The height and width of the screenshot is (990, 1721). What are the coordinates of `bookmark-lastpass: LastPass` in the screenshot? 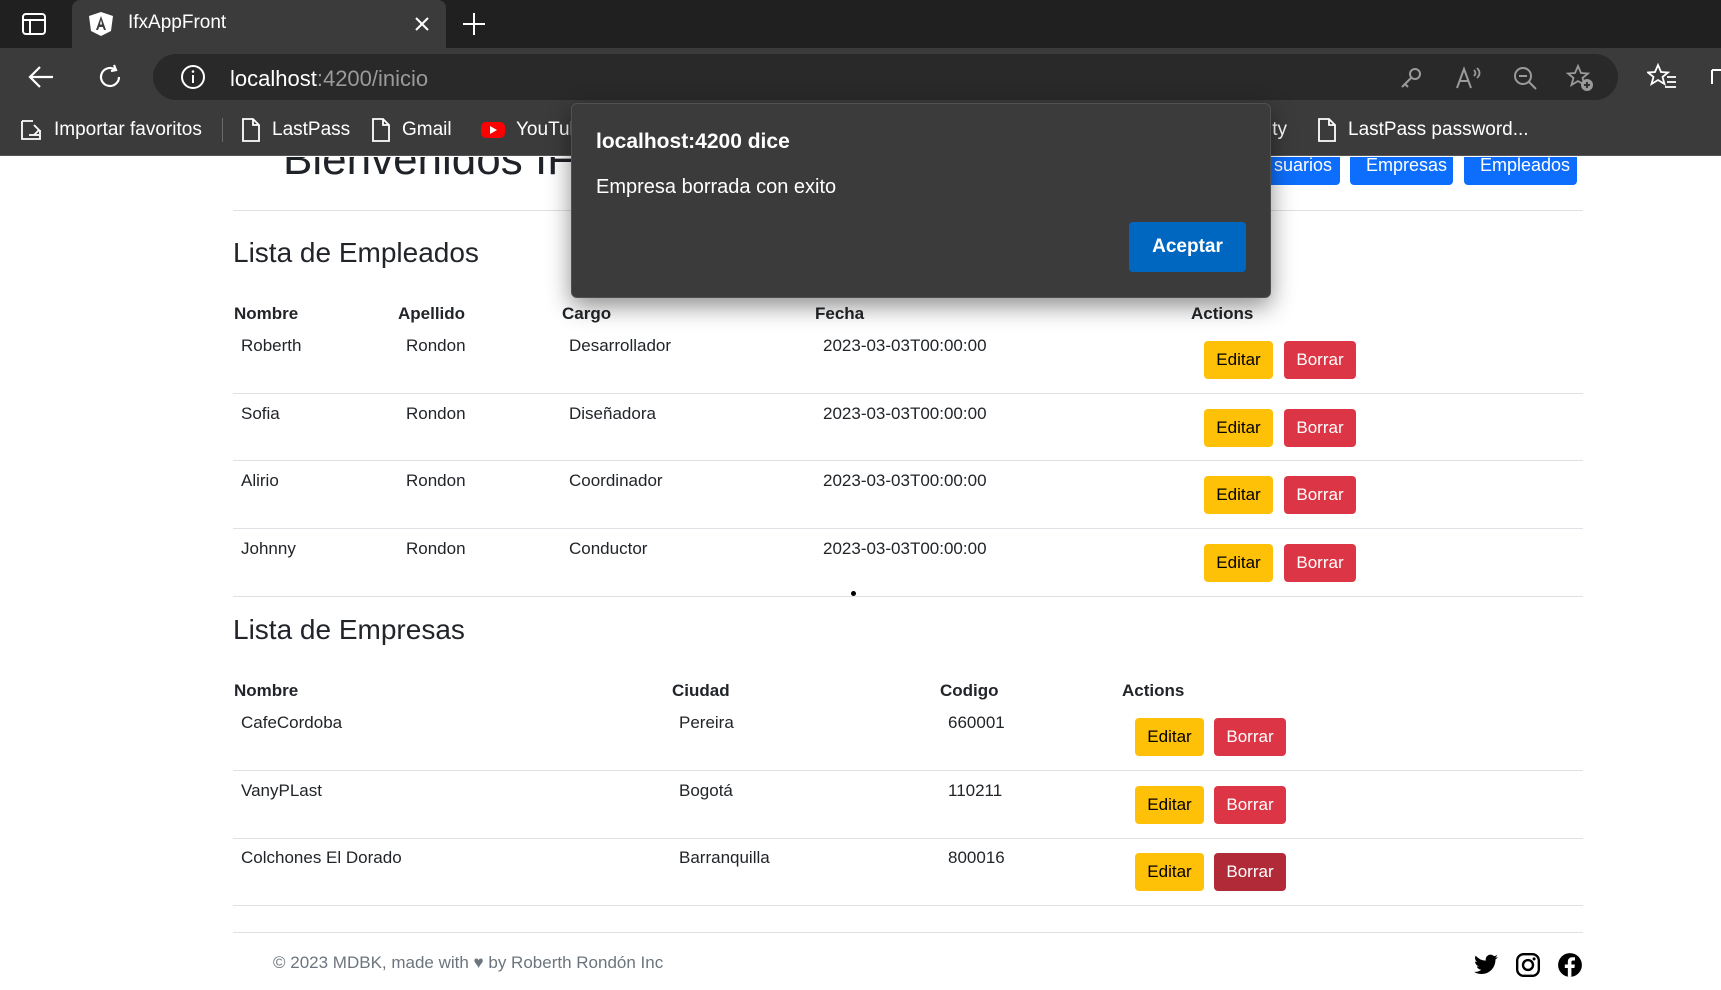 It's located at (295, 130).